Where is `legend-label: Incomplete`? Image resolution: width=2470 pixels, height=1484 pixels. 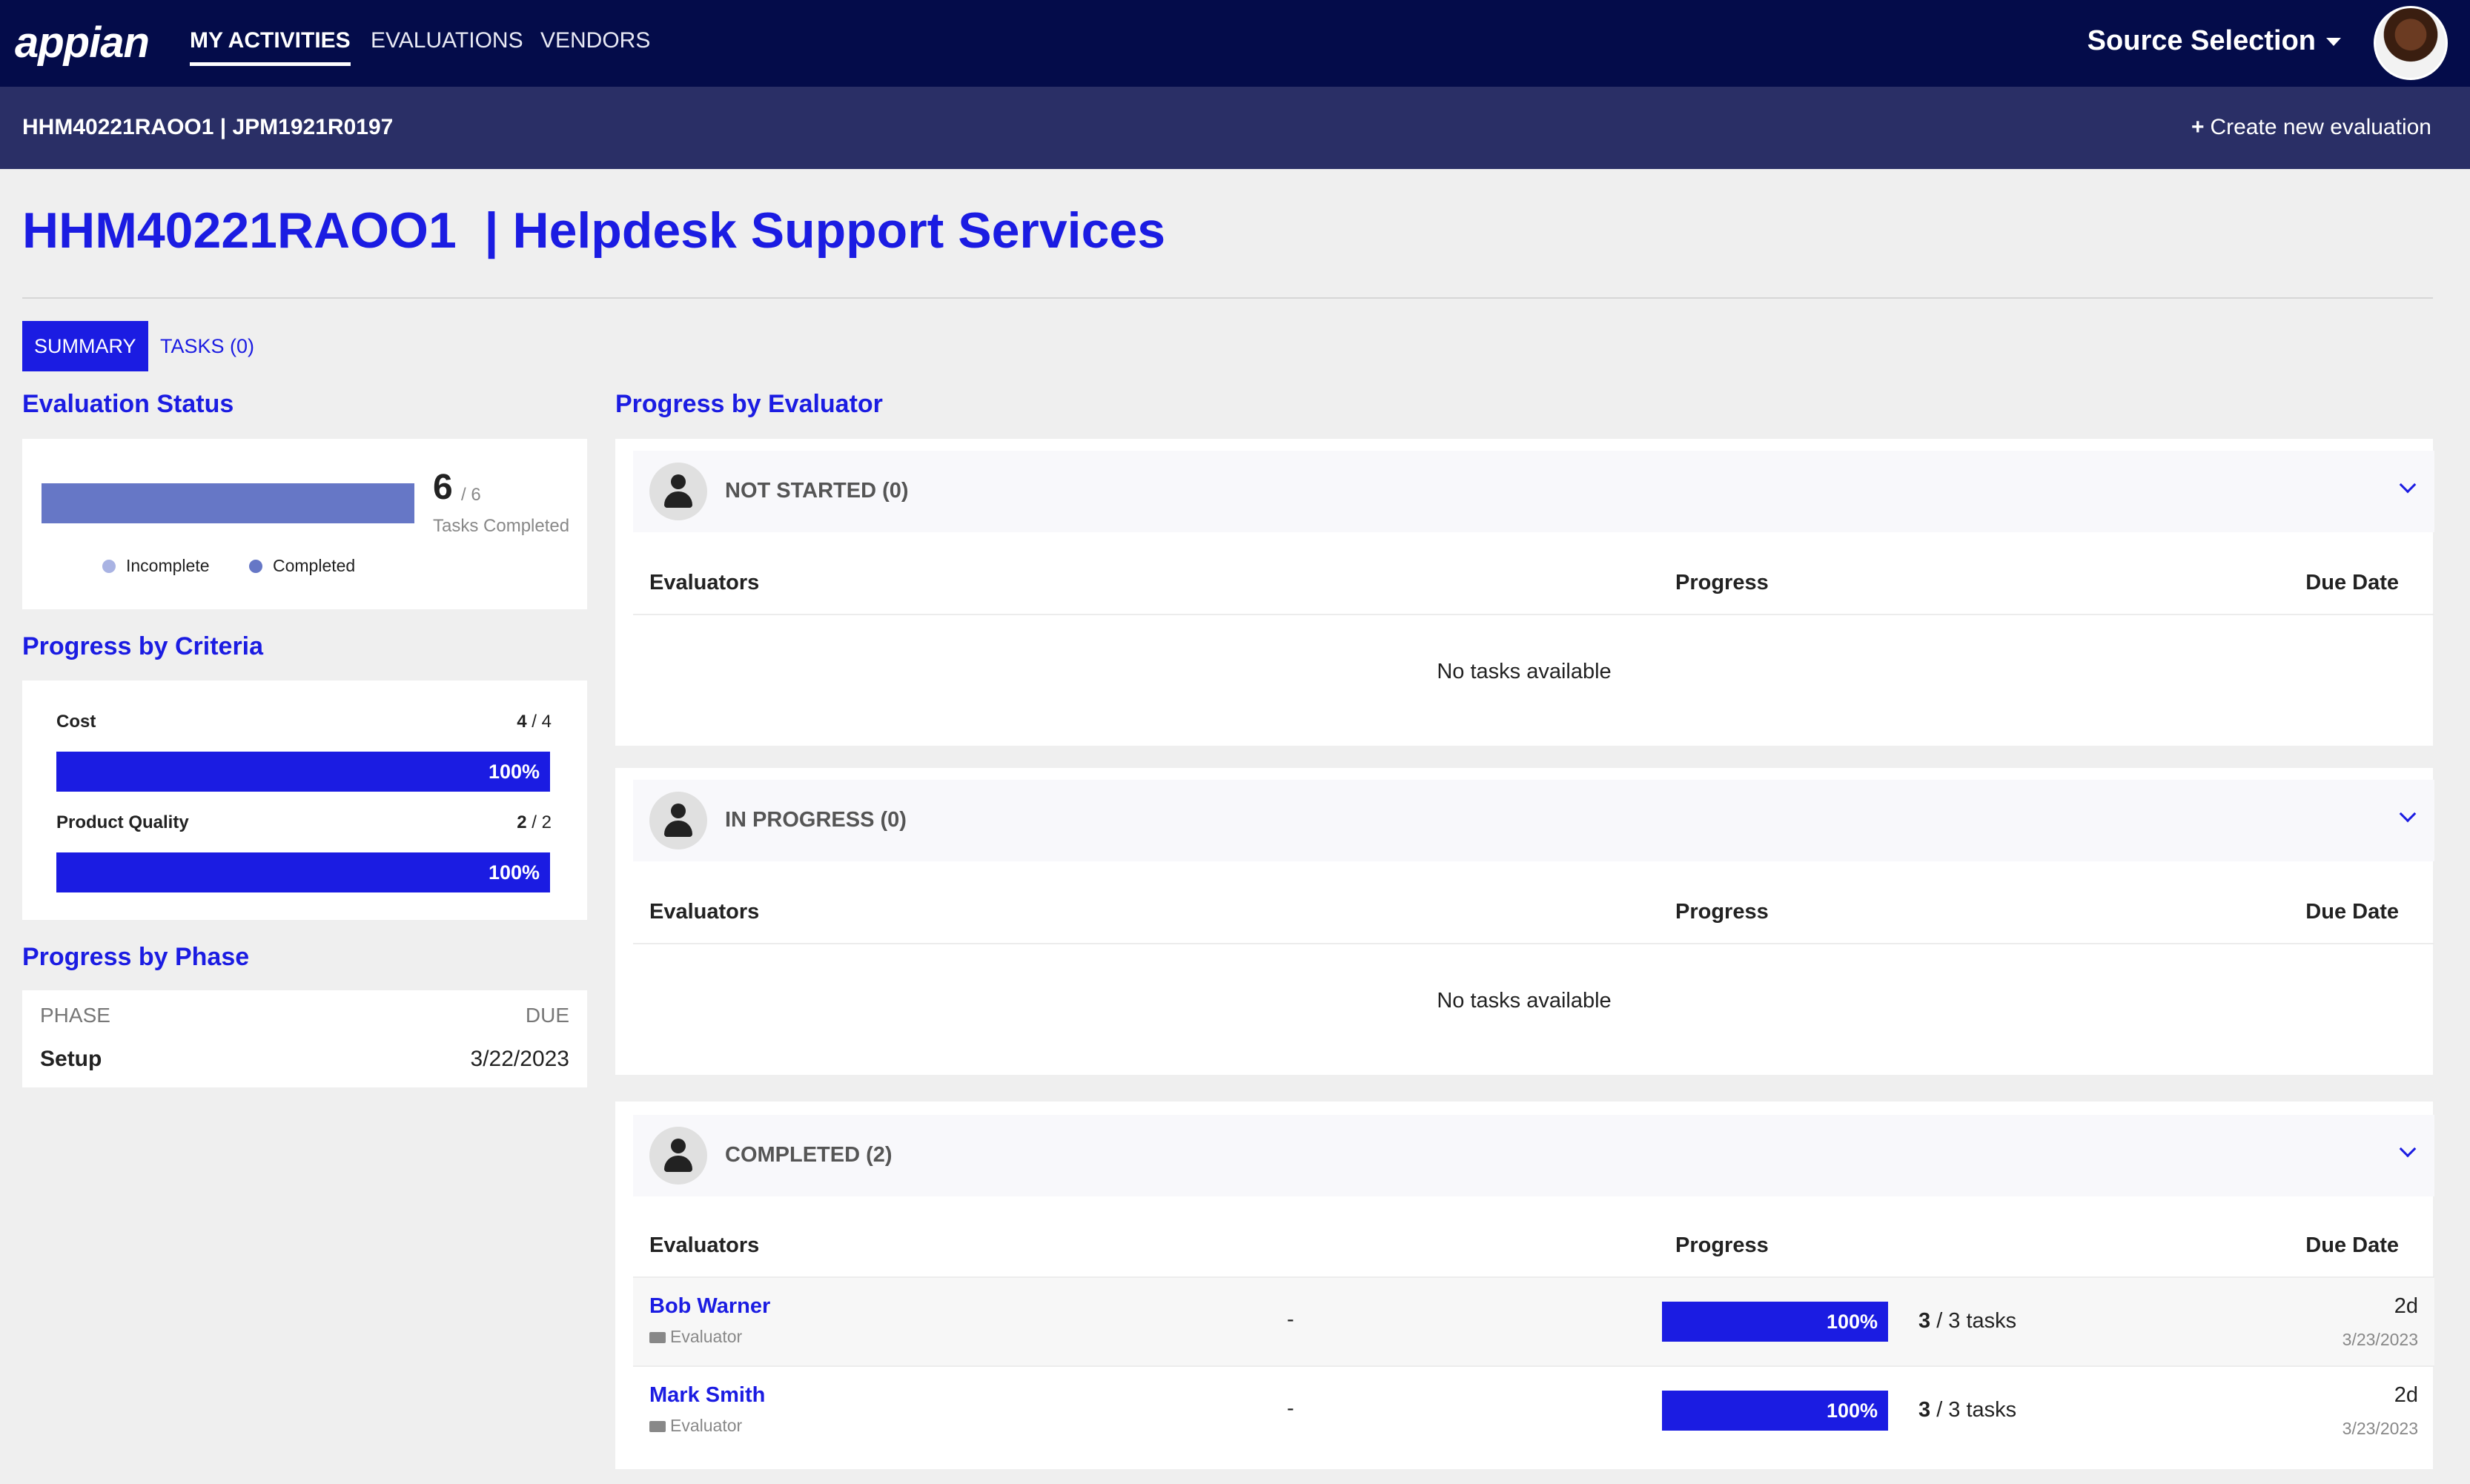 legend-label: Incomplete is located at coordinates (168, 565).